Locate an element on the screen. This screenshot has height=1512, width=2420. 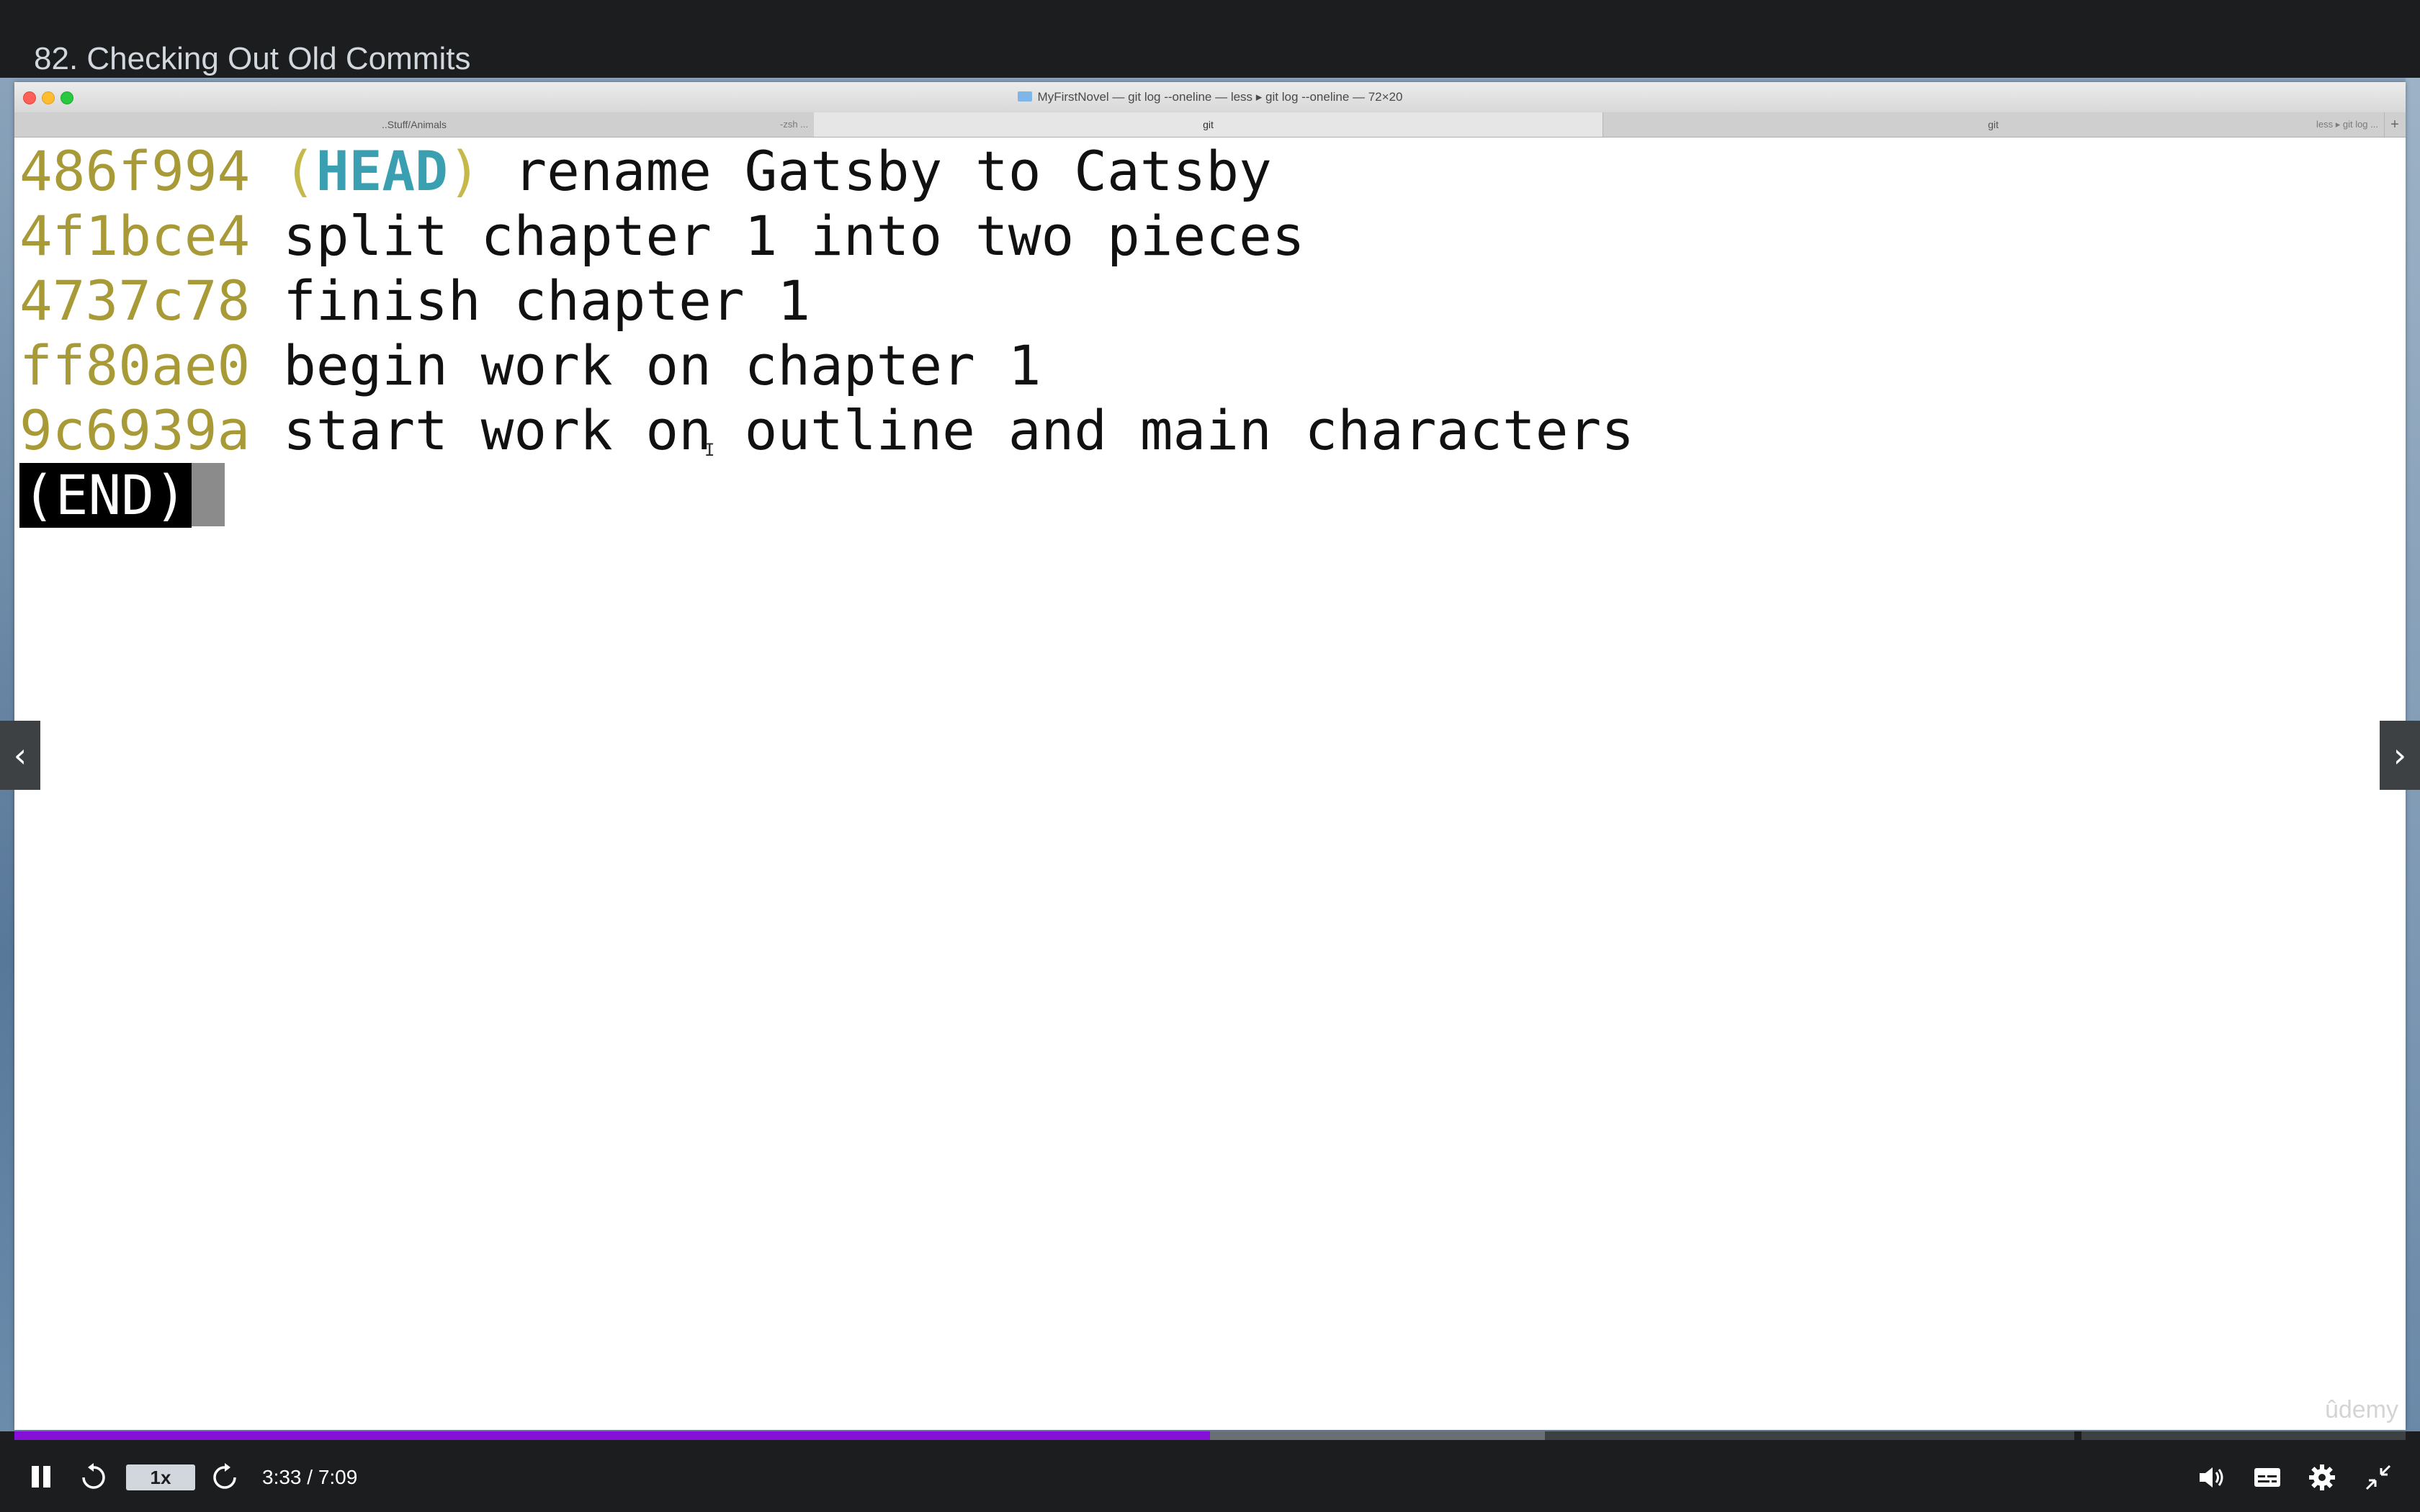
pause-icon is located at coordinates (41, 1477).